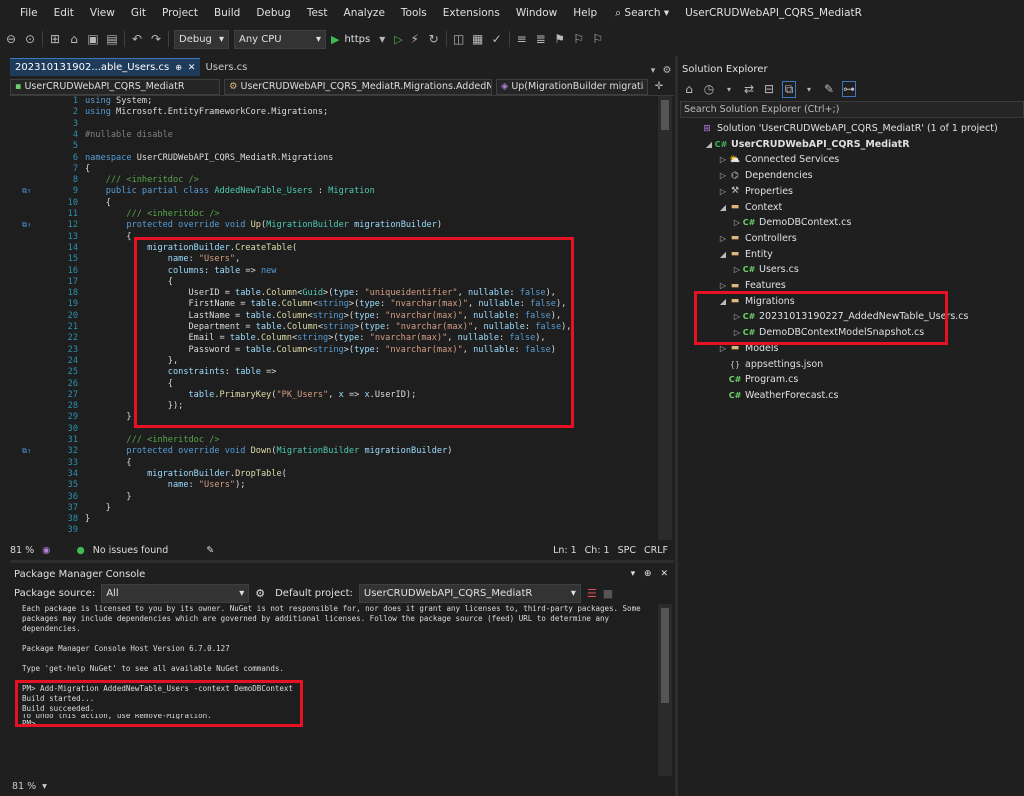  What do you see at coordinates (627, 550) in the screenshot?
I see `spacing-mode: SPC` at bounding box center [627, 550].